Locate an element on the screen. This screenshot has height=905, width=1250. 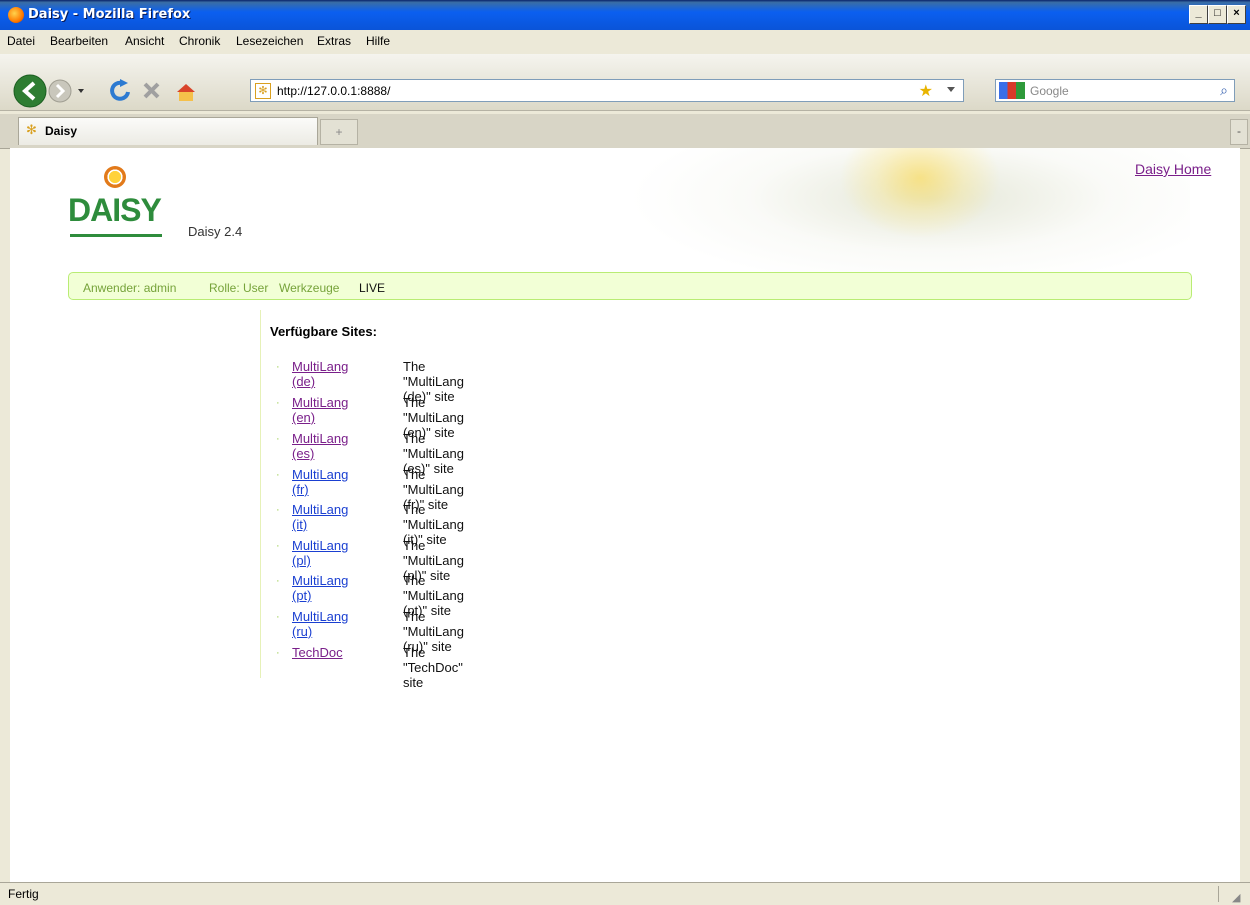
firefox-icon is located at coordinates (16, 15).